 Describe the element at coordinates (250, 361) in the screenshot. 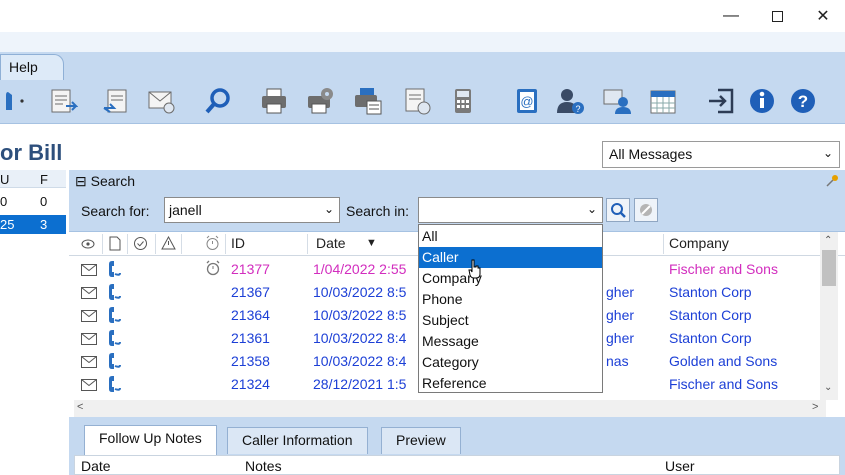

I see `cell-id: 21358` at that location.